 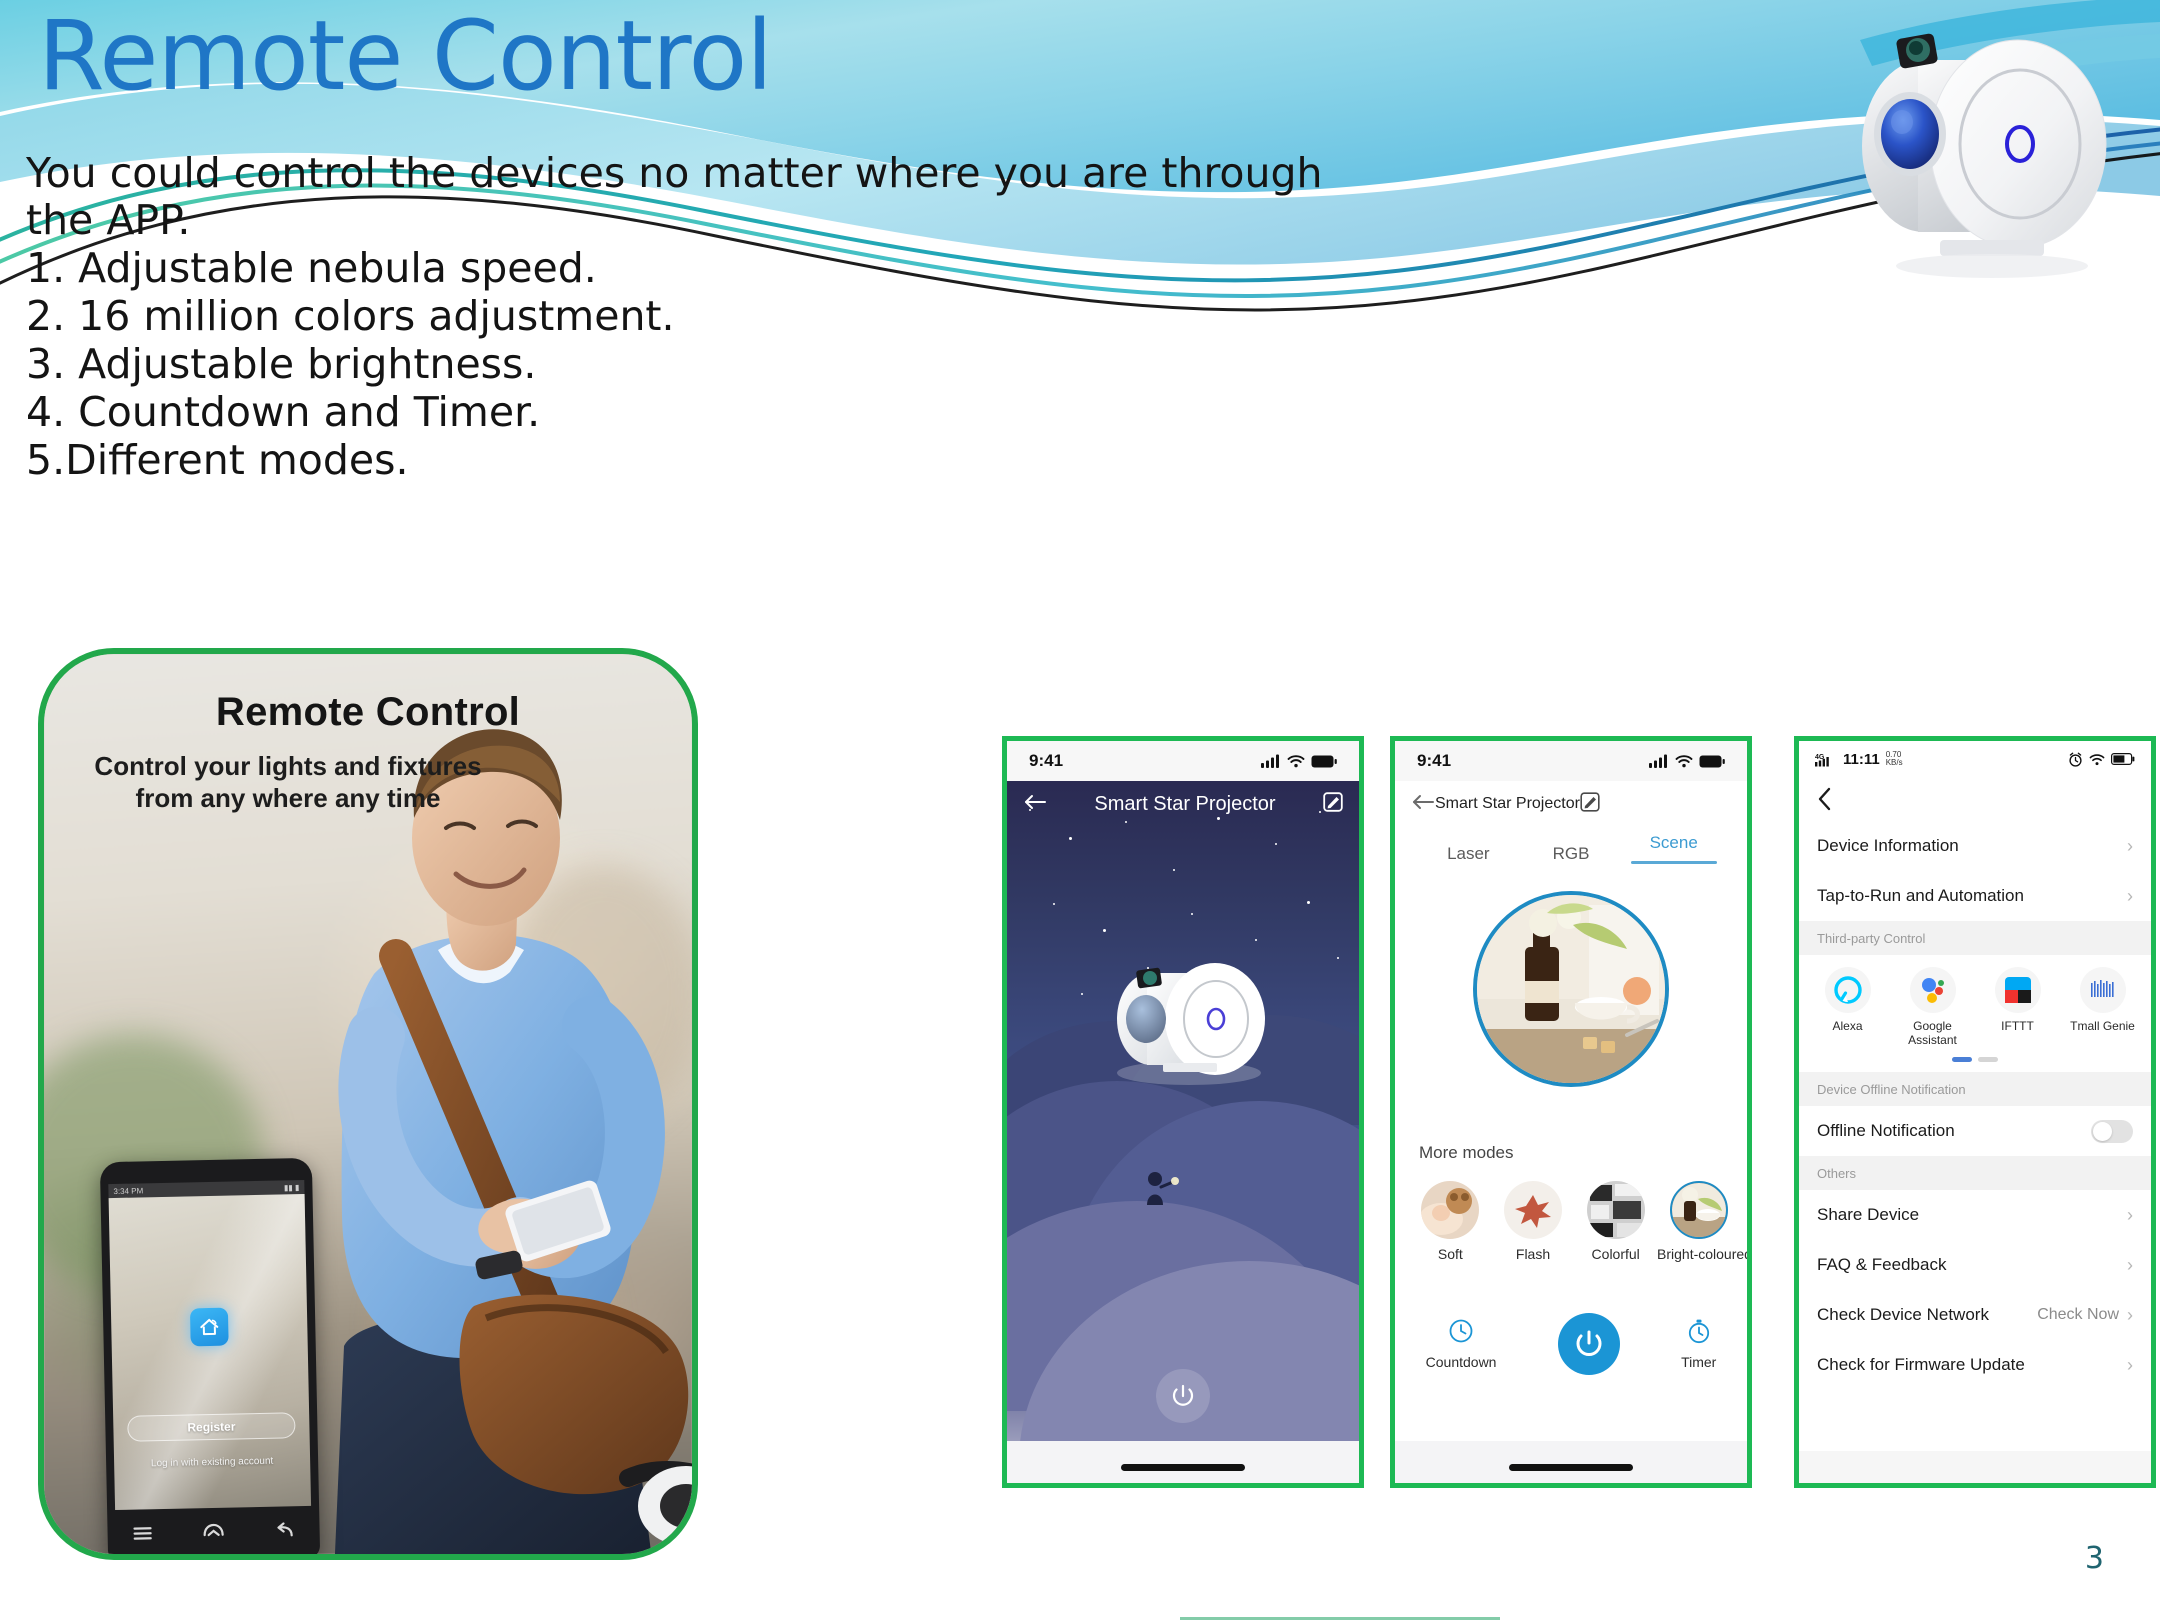 What do you see at coordinates (1615, 1221) in the screenshot?
I see `mode-colorful: Colorful` at bounding box center [1615, 1221].